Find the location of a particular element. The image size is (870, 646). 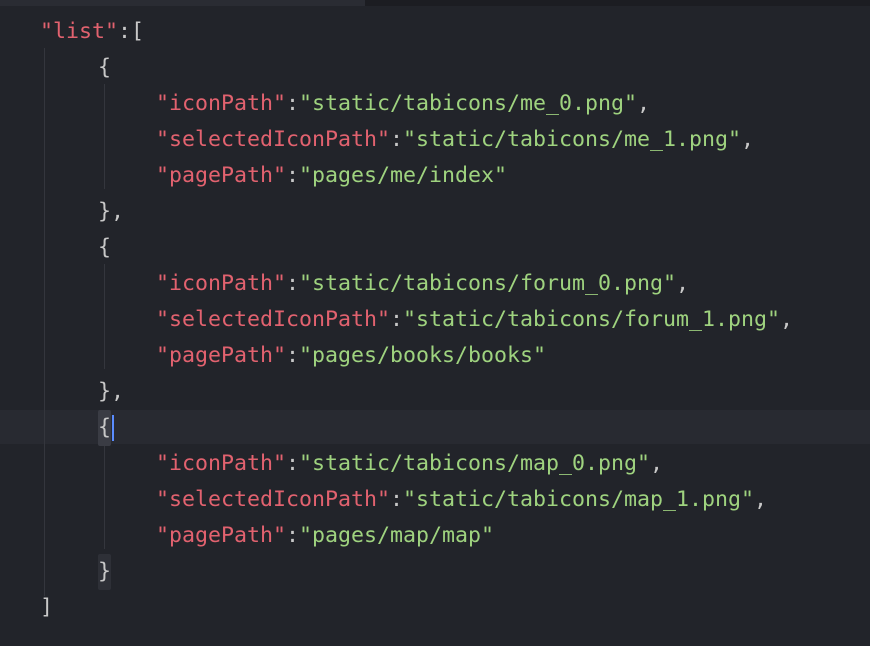

text-cursor is located at coordinates (113, 428).